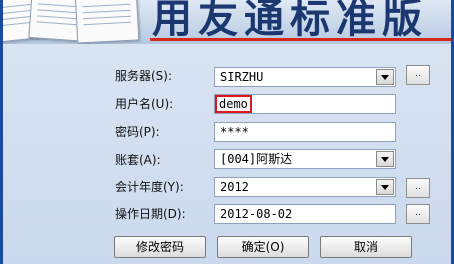 The image size is (454, 264). What do you see at coordinates (1, 132) in the screenshot?
I see `window-frame-left` at bounding box center [1, 132].